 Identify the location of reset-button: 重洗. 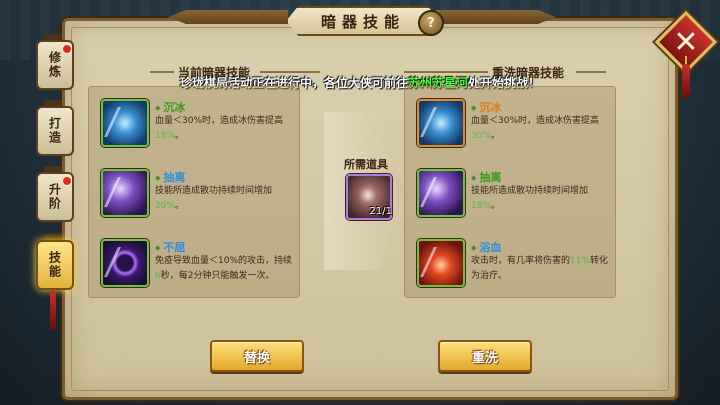
(485, 356).